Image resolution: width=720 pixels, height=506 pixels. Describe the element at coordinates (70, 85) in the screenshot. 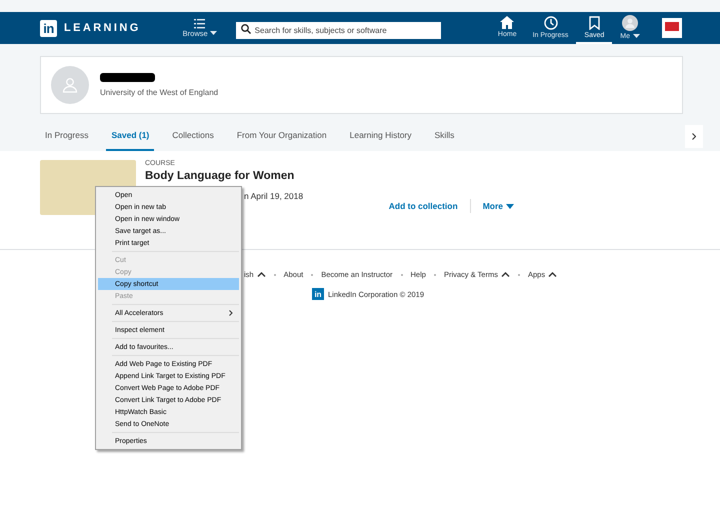

I see `avatar-placeholder-icon` at that location.